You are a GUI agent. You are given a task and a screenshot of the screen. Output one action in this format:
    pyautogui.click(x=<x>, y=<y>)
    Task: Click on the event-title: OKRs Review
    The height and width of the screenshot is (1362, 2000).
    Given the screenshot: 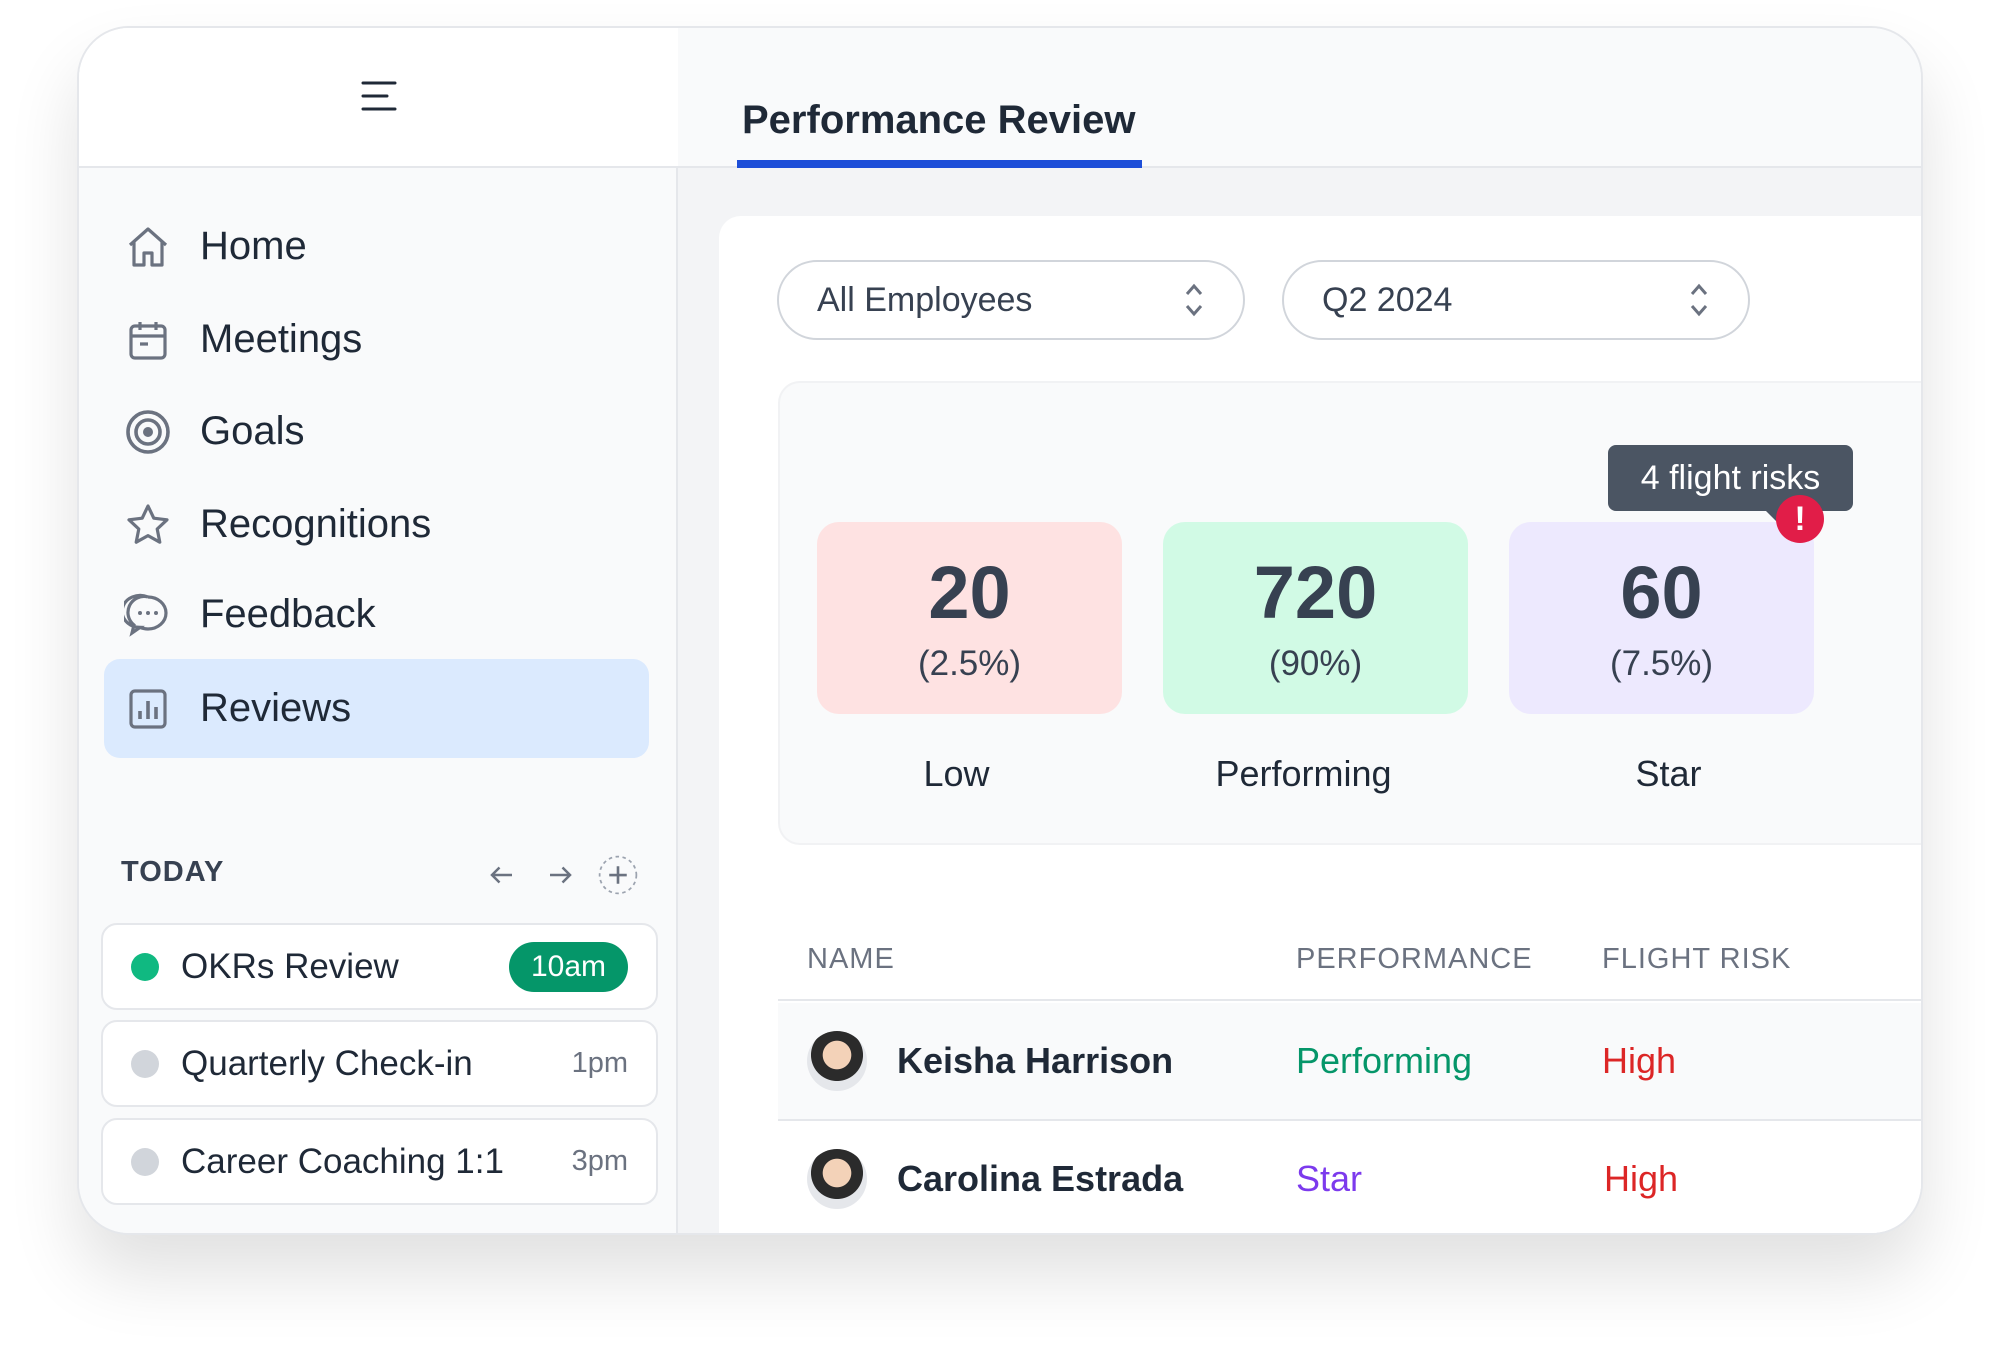 What is the action you would take?
    pyautogui.click(x=290, y=966)
    